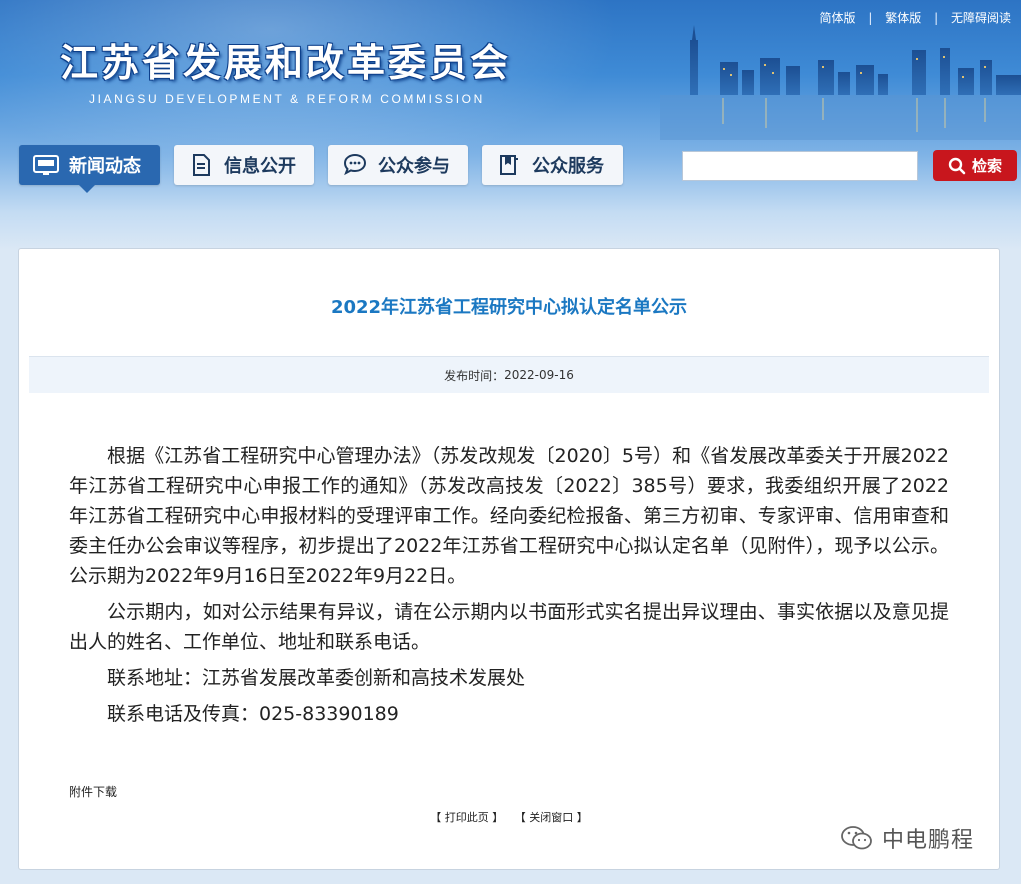 This screenshot has height=884, width=1021. Describe the element at coordinates (903, 18) in the screenshot. I see `traditional-chinese-link: 繁体版` at that location.